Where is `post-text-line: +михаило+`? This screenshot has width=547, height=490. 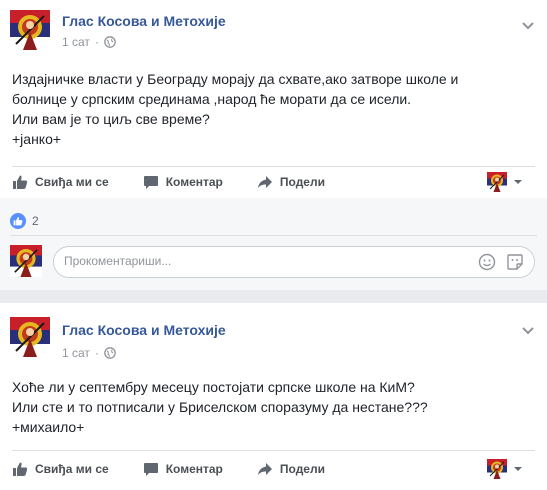
post-text-line: +михаило+ is located at coordinates (48, 427).